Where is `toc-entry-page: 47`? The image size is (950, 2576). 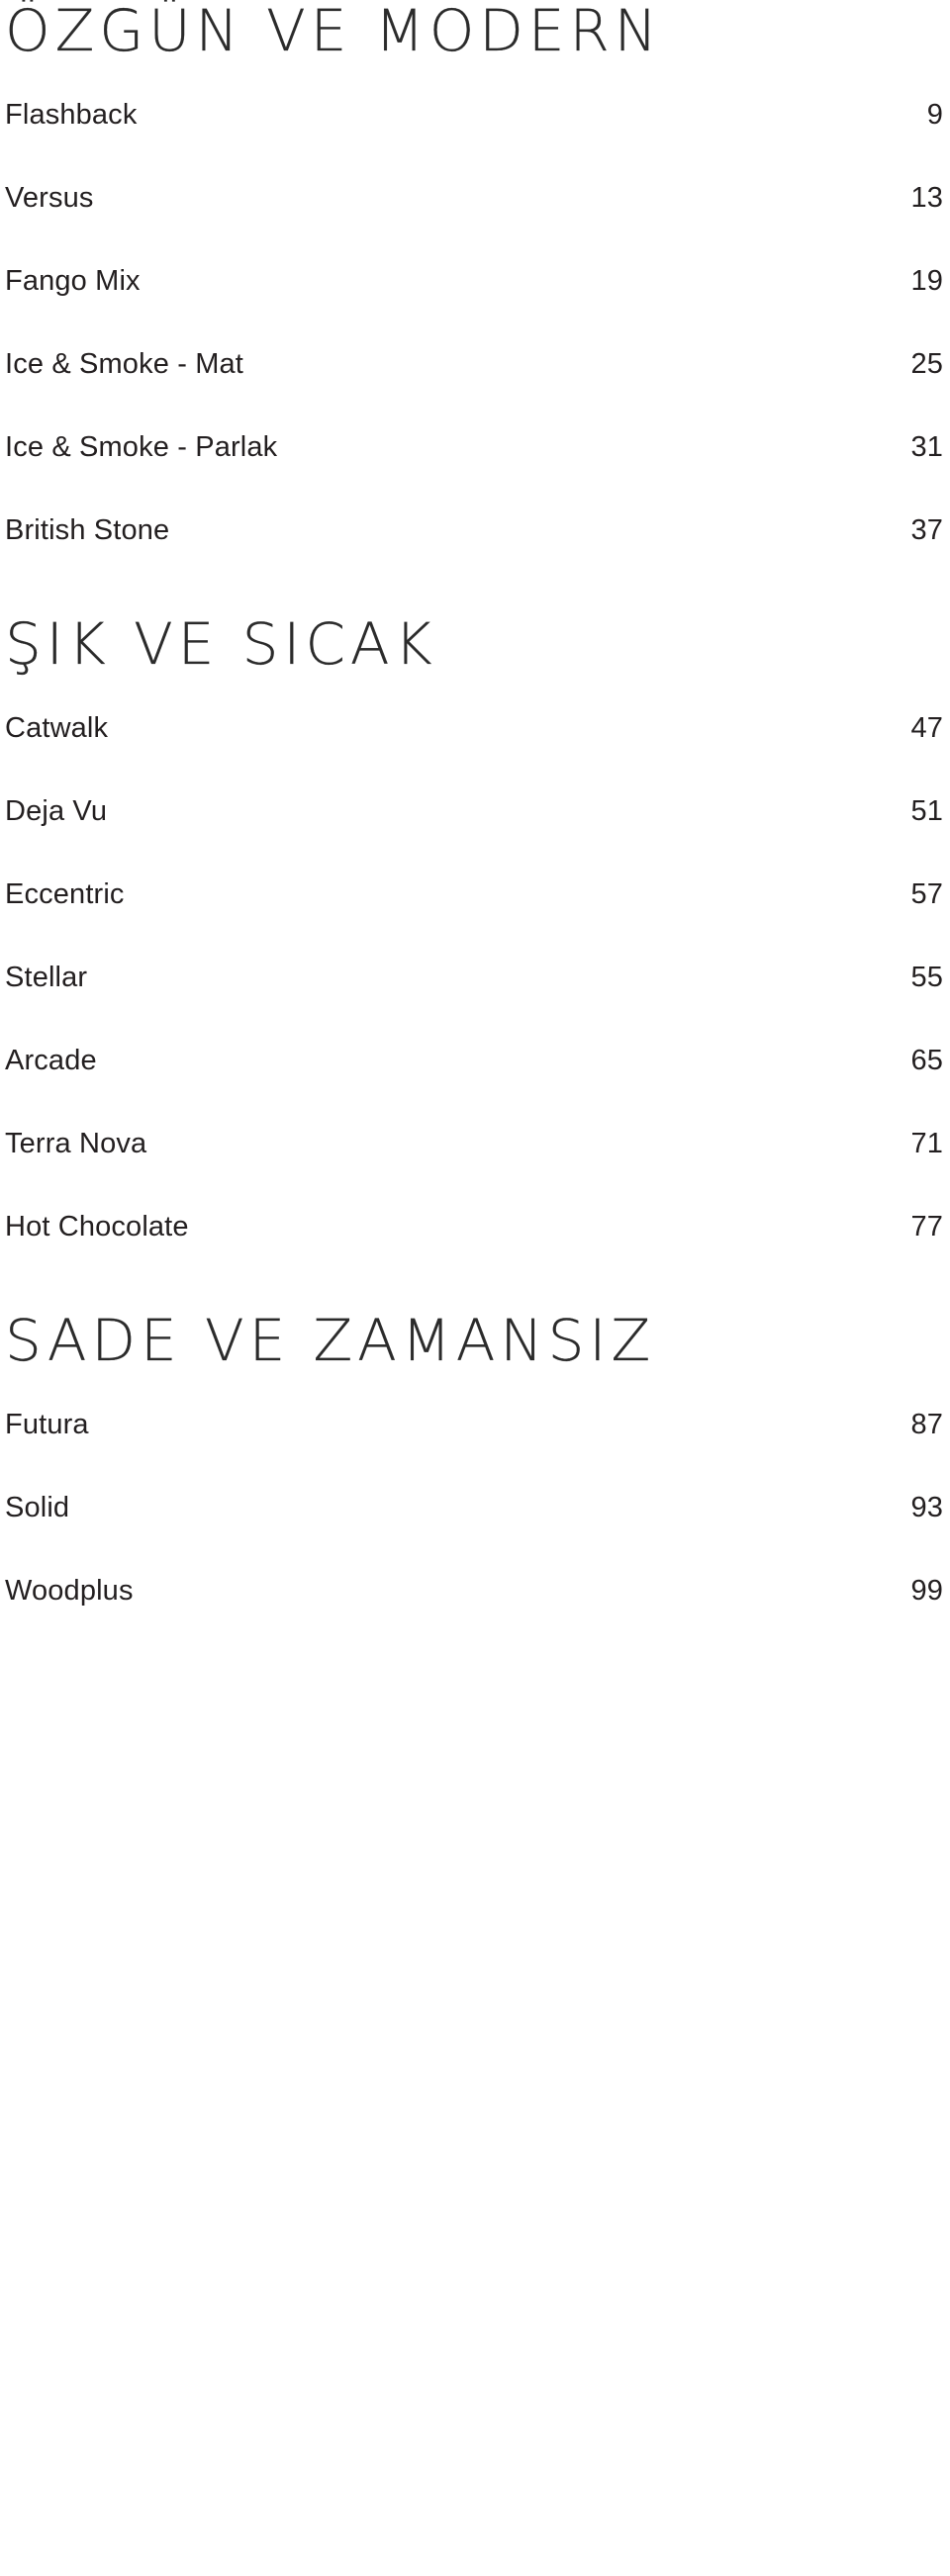
toc-entry-page: 47 is located at coordinates (927, 728).